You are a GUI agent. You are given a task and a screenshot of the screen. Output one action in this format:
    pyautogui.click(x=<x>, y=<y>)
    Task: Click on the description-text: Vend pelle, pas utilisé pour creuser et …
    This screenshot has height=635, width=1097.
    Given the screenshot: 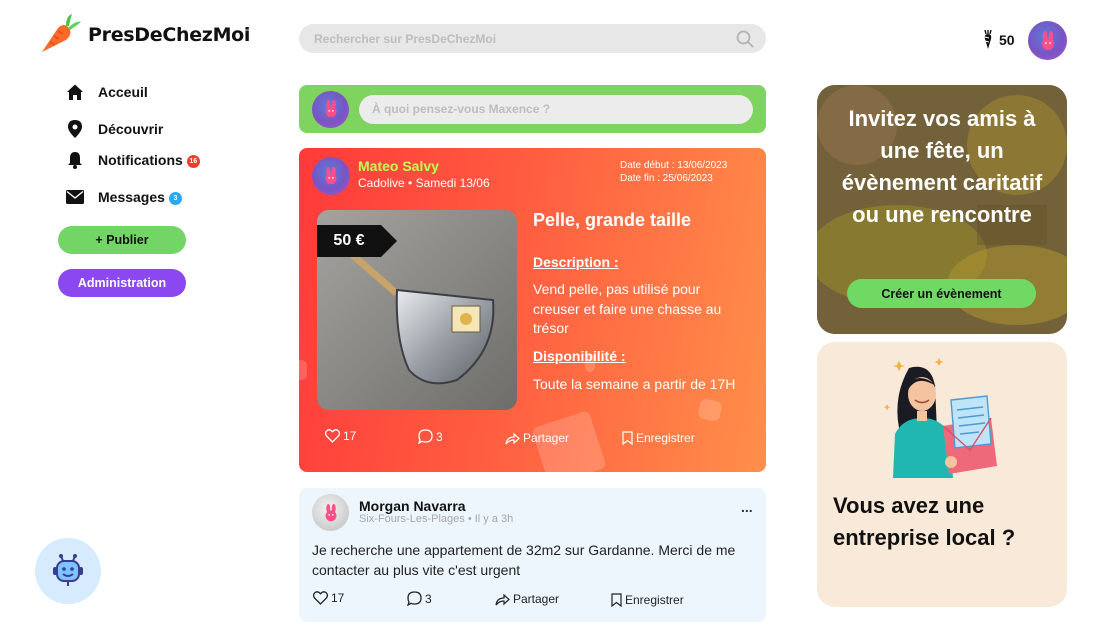 What is the action you would take?
    pyautogui.click(x=627, y=308)
    